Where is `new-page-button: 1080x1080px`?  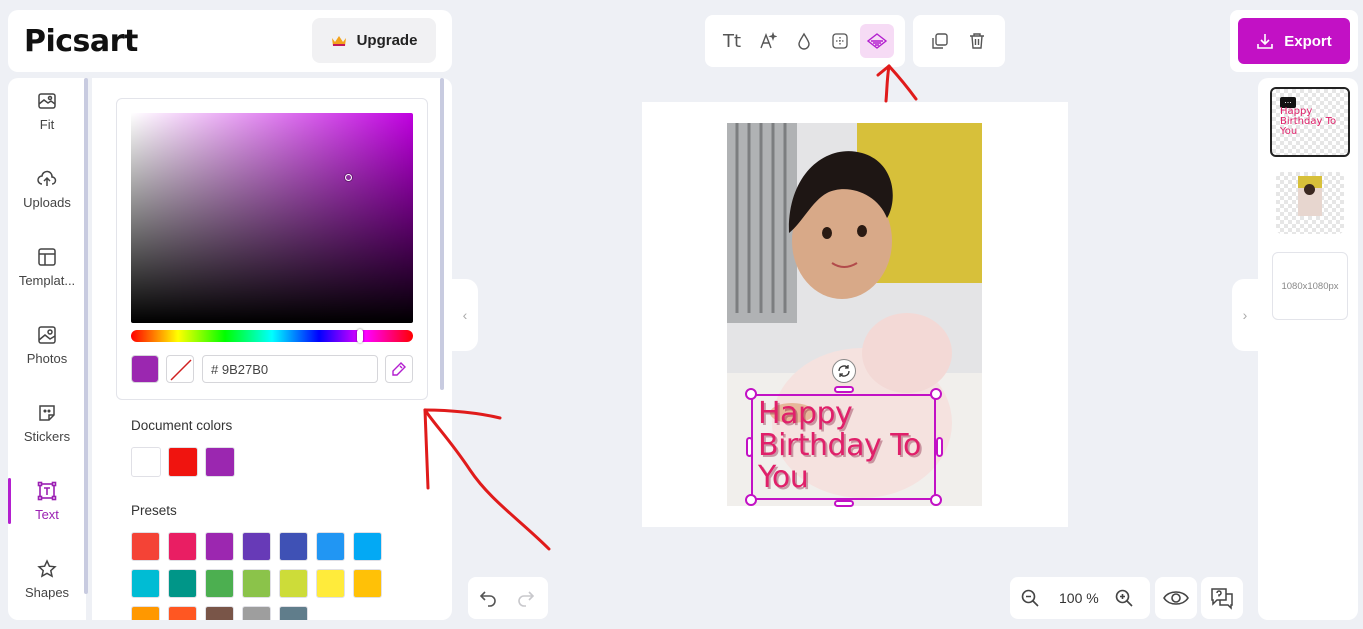
new-page-button: 1080x1080px is located at coordinates (1310, 286).